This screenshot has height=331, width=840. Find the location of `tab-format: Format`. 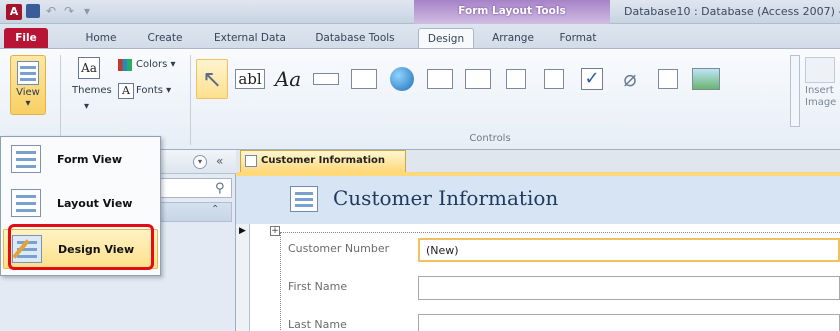

tab-format: Format is located at coordinates (578, 38).